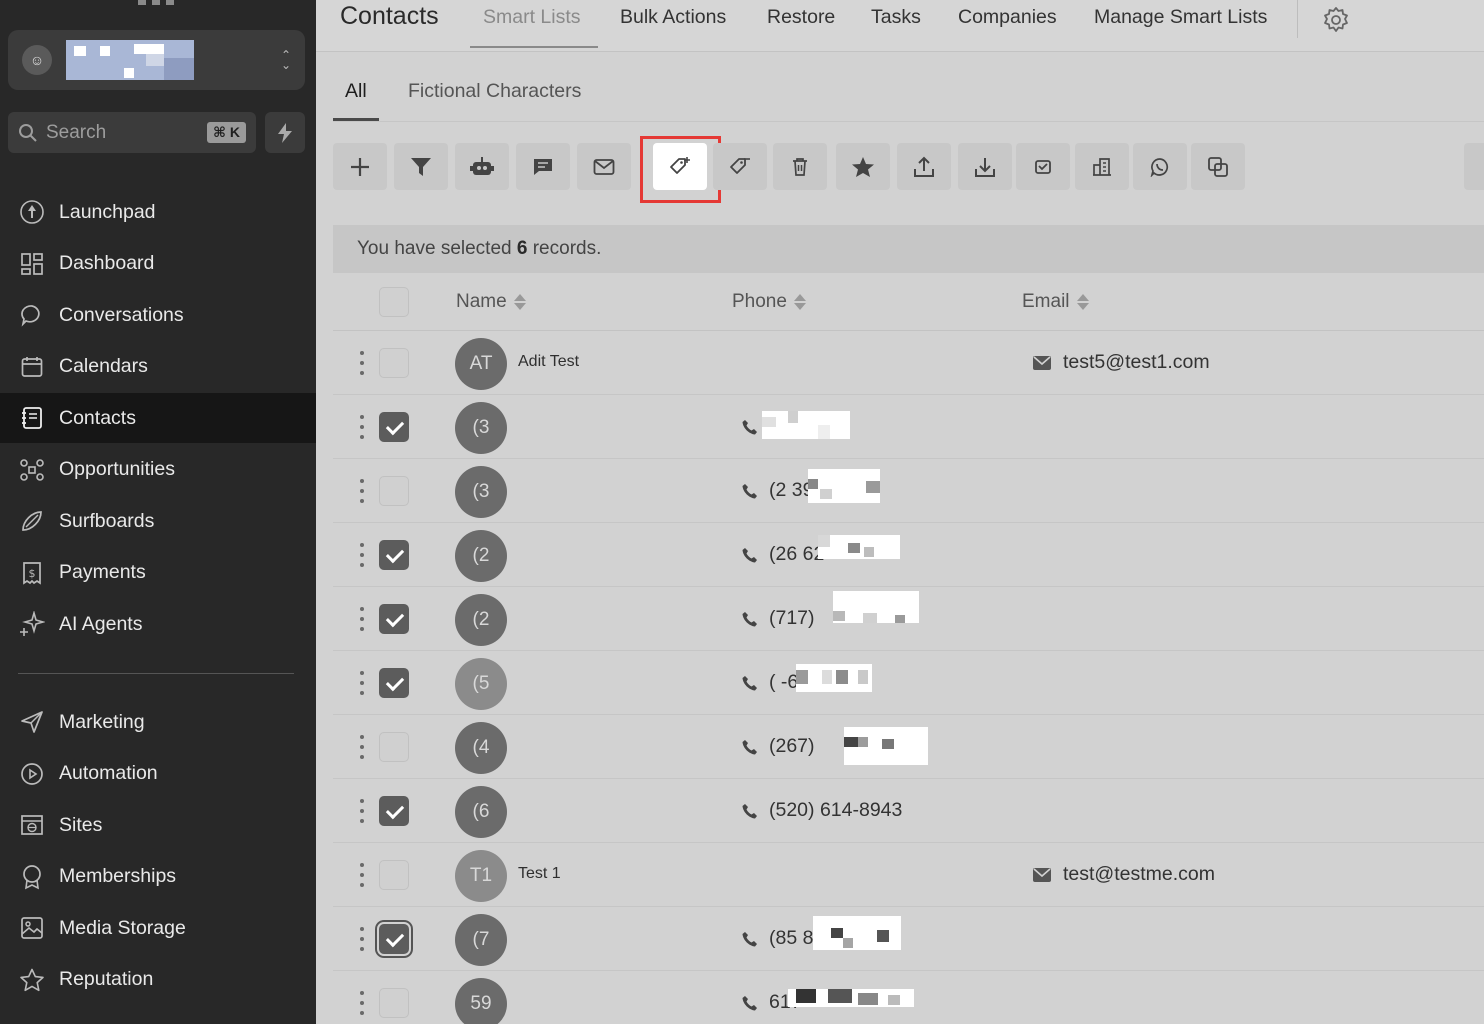 The width and height of the screenshot is (1484, 1024). I want to click on column-name: Name, so click(491, 302).